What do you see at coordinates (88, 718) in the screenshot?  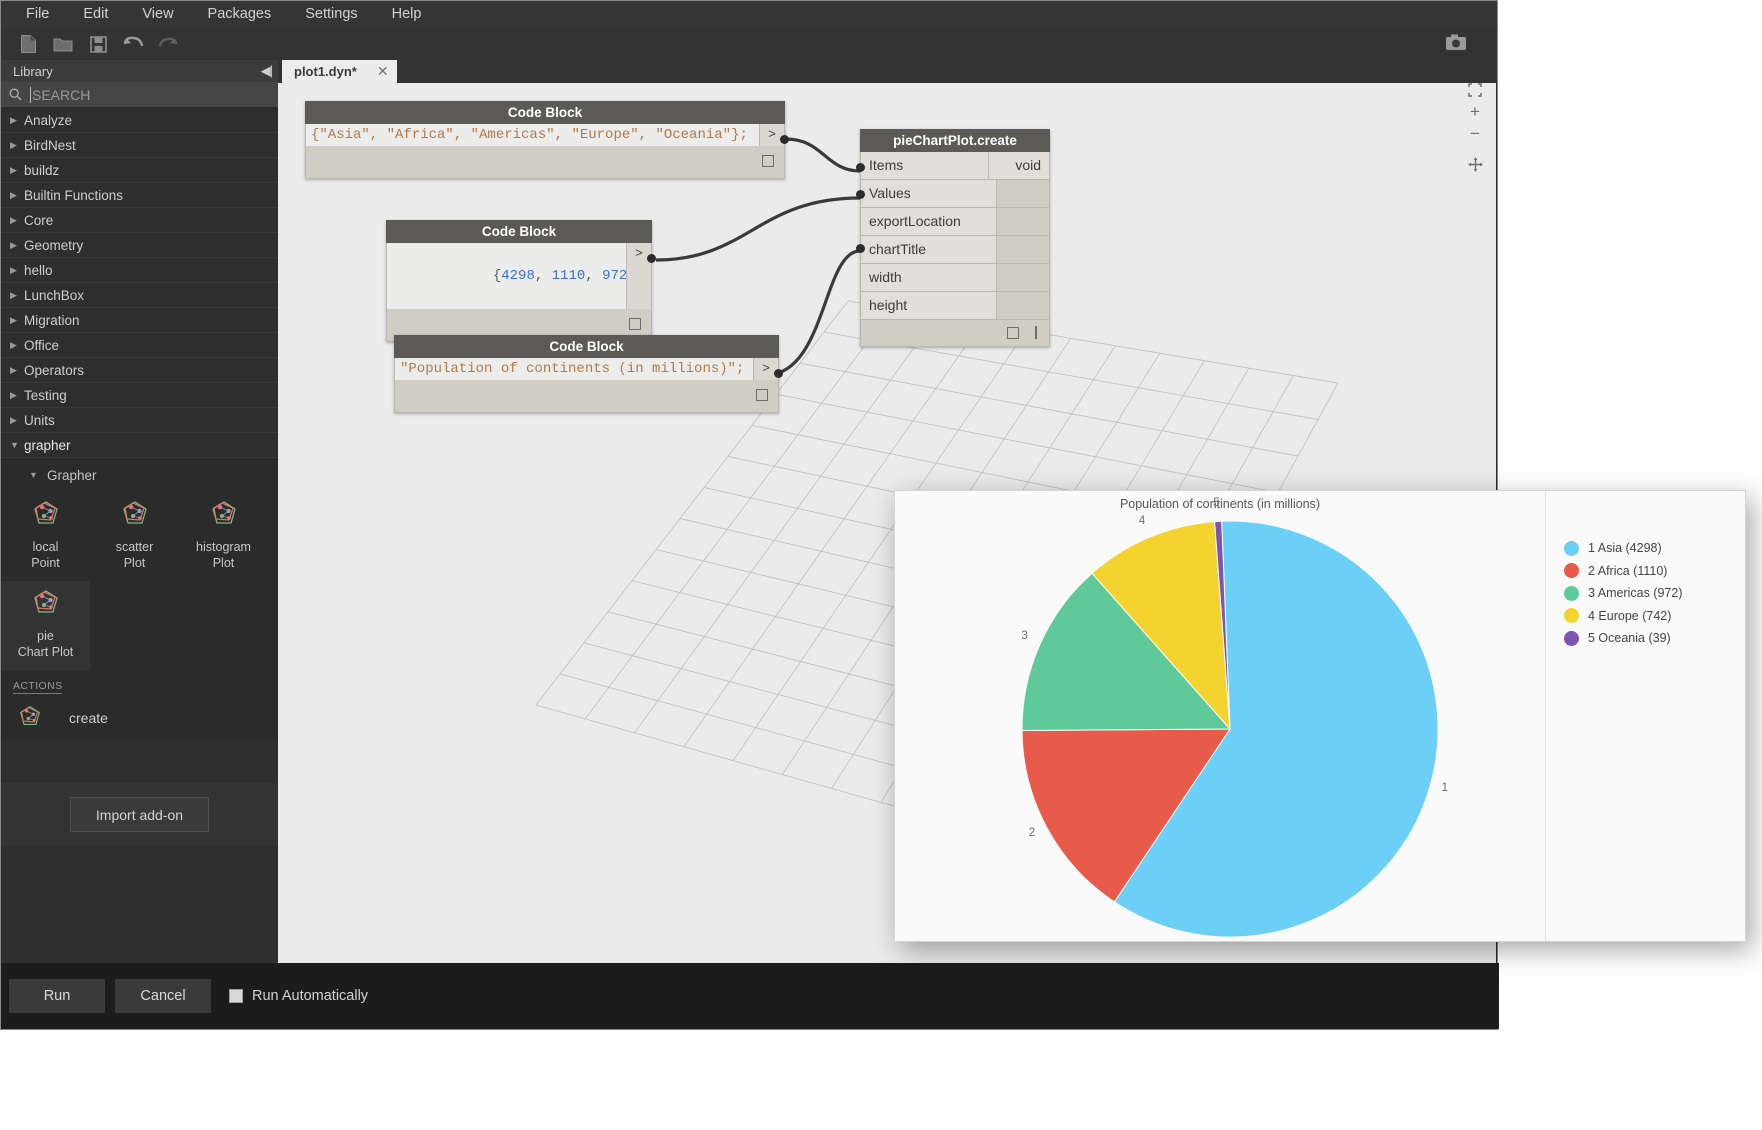 I see `action-create-label: create` at bounding box center [88, 718].